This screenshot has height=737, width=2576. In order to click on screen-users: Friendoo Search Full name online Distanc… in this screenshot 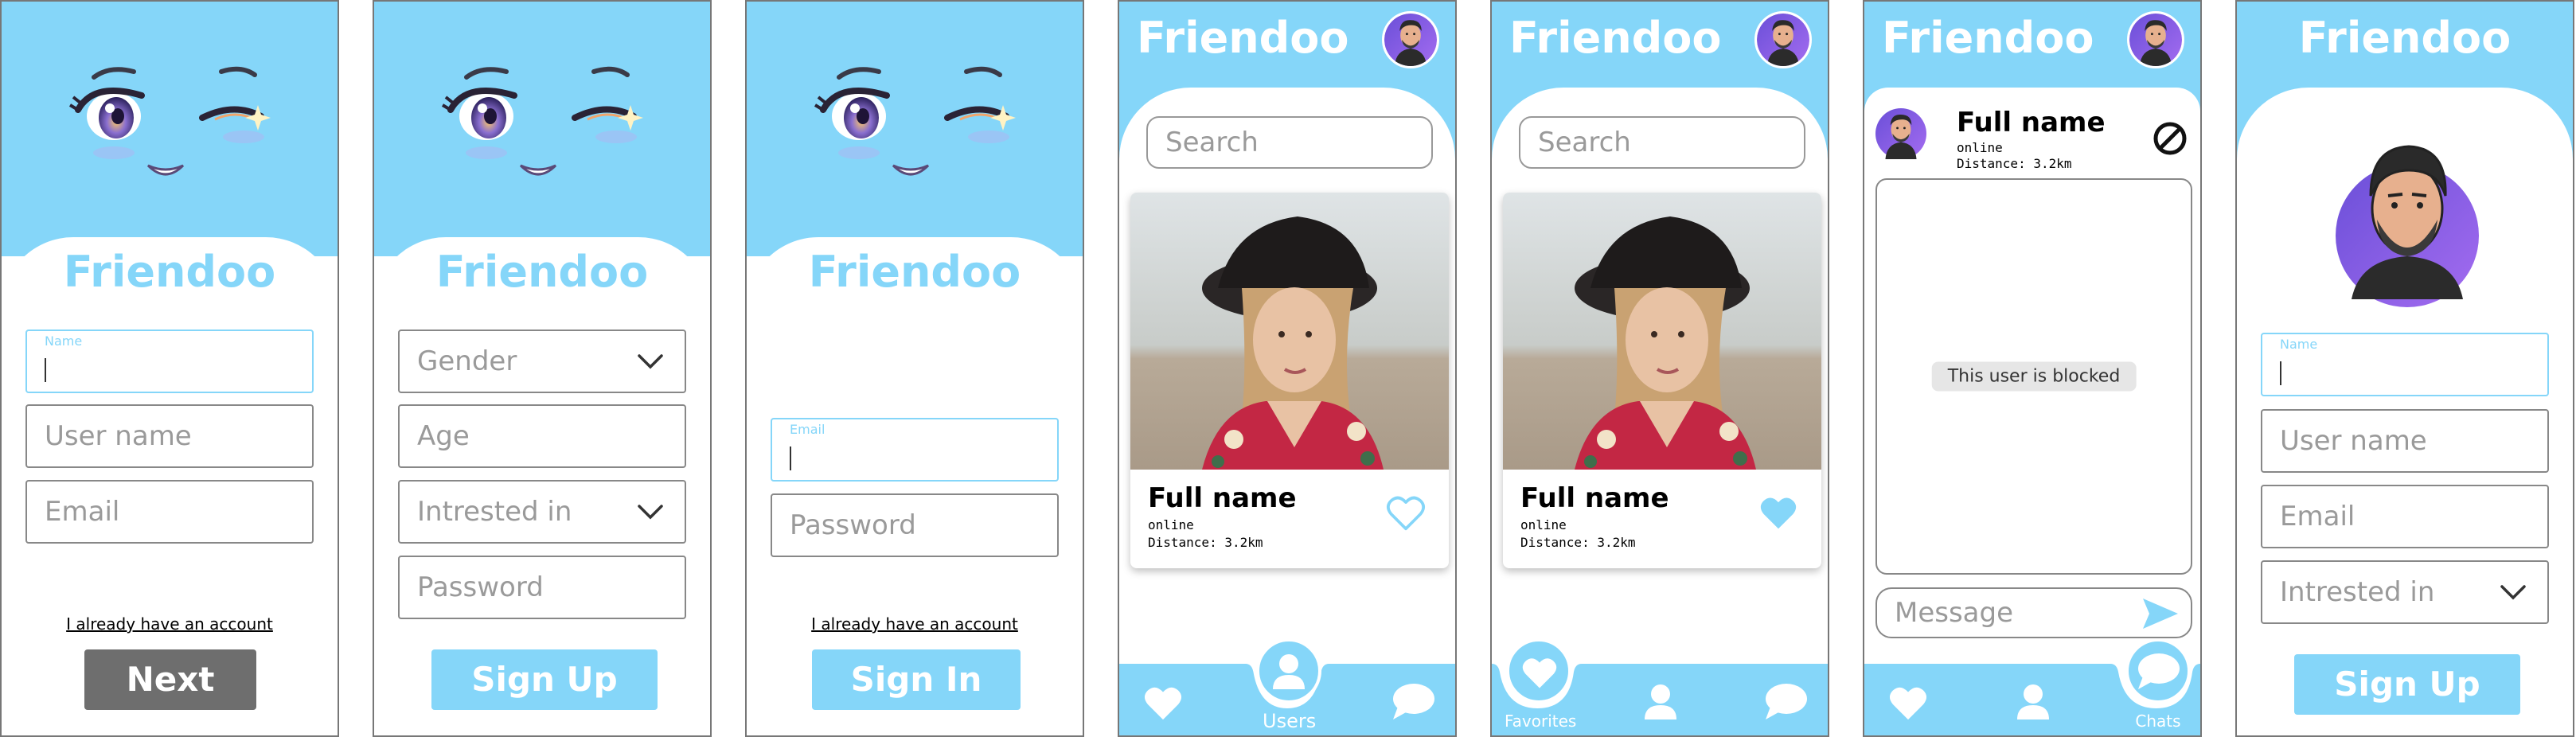, I will do `click(1287, 368)`.